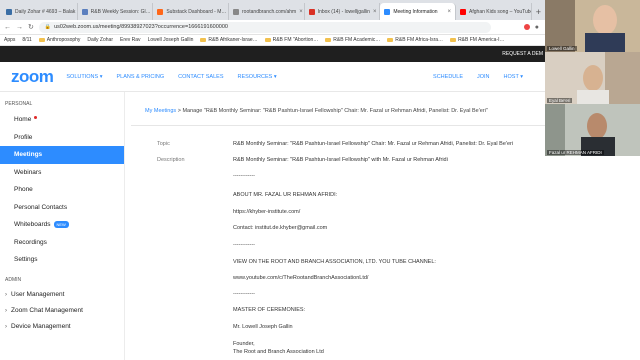 The height and width of the screenshot is (360, 640). Describe the element at coordinates (32, 225) in the screenshot. I see `sidebar-item-label: Whiteboards` at that location.